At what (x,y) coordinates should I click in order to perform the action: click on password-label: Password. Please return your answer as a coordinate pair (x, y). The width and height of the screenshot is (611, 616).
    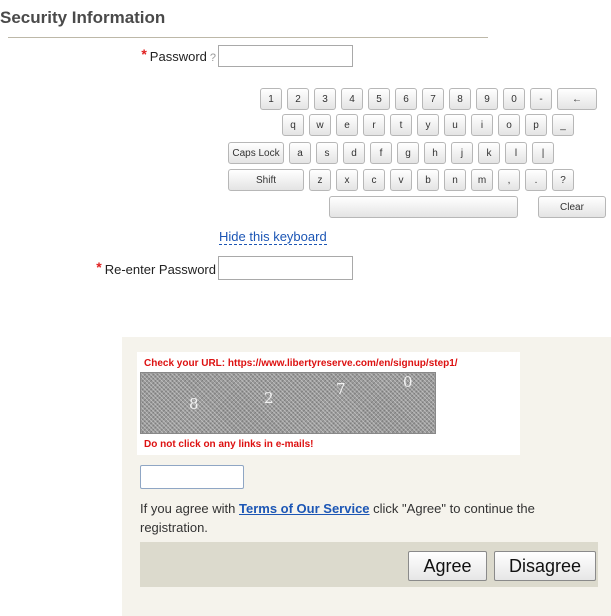
    Looking at the image, I should click on (178, 56).